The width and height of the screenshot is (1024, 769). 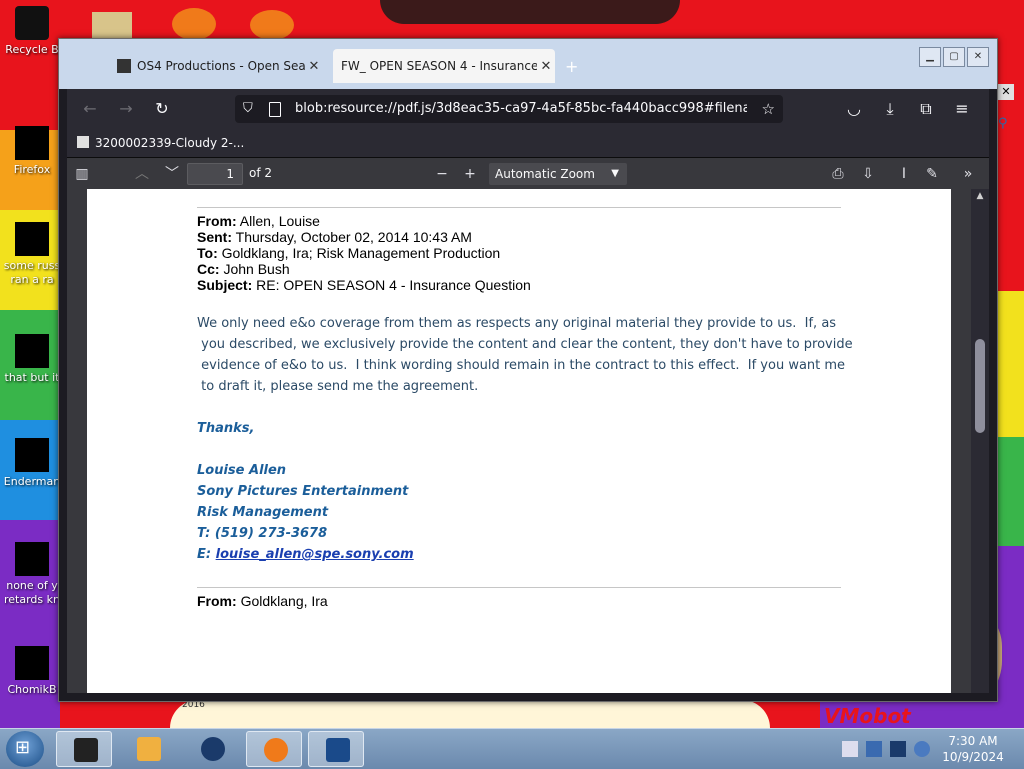 I want to click on print-icon: ⎙, so click(x=838, y=174).